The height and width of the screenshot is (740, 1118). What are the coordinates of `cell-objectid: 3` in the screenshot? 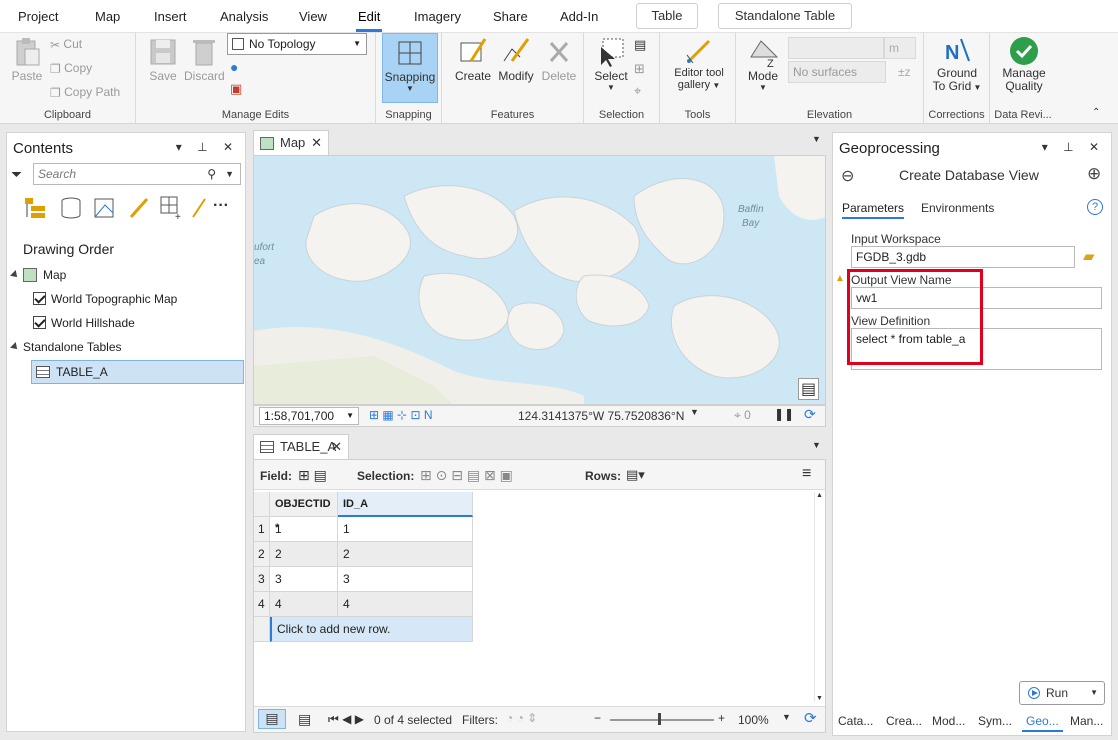 It's located at (304, 579).